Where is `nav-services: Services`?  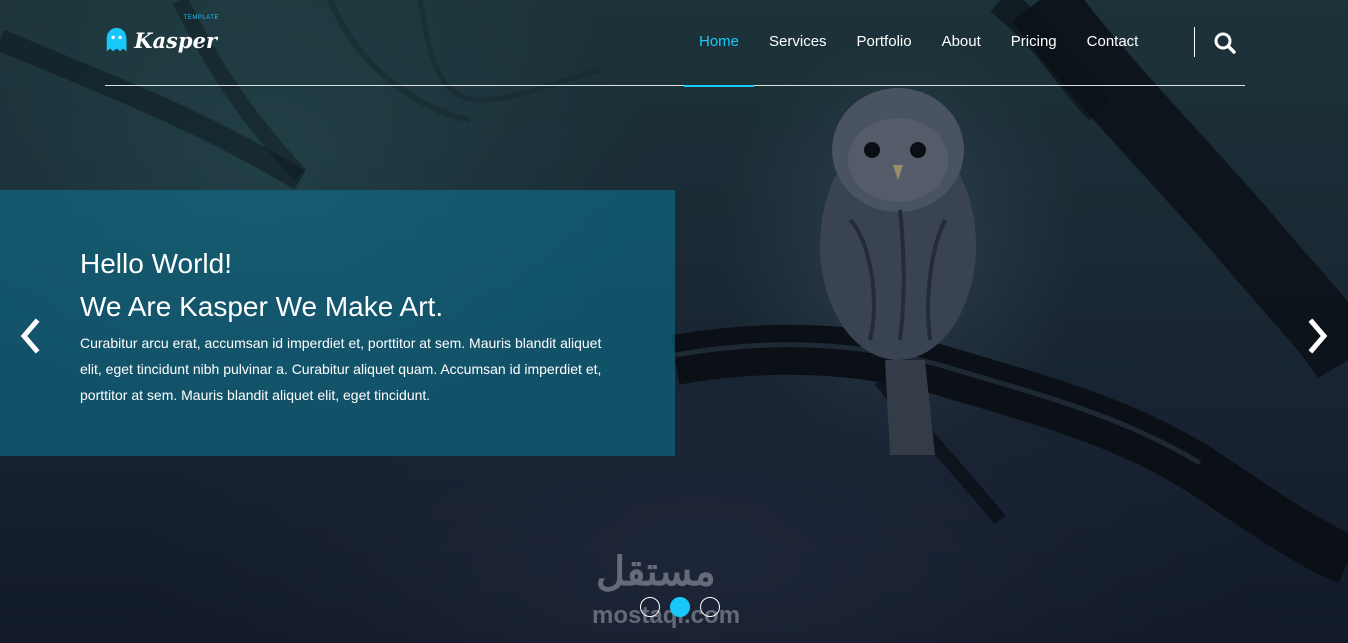 nav-services: Services is located at coordinates (798, 43).